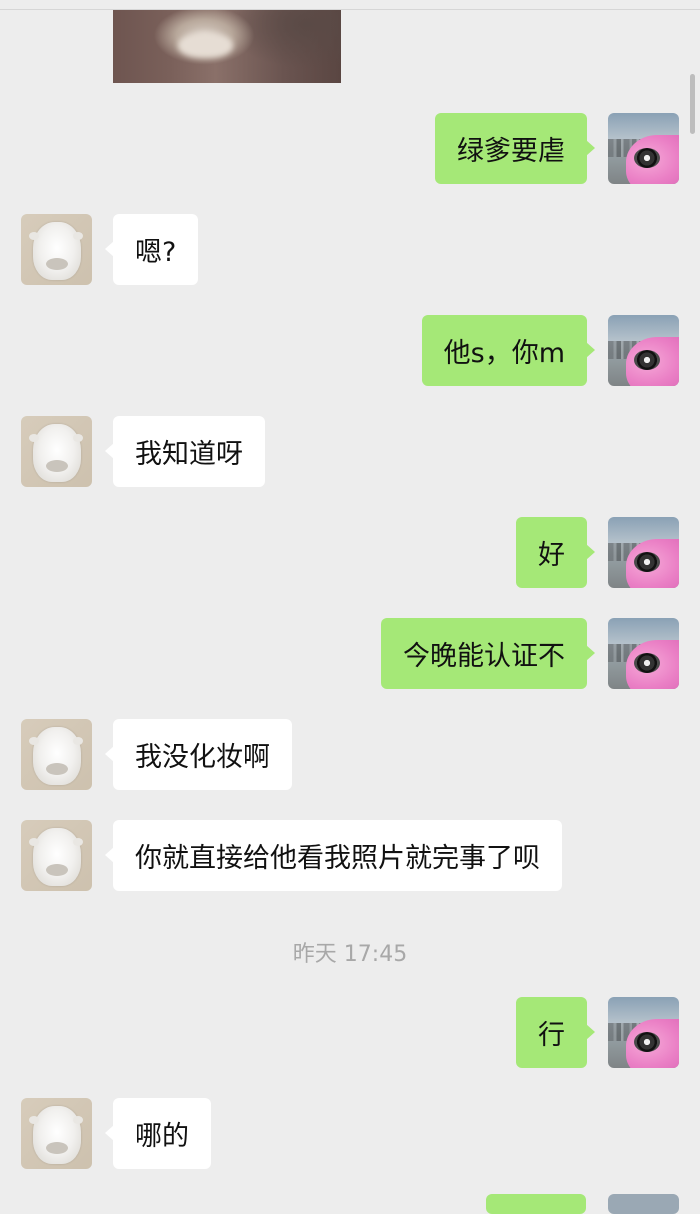 The height and width of the screenshot is (1214, 700). I want to click on message-row: 我知道呀, so click(350, 451).